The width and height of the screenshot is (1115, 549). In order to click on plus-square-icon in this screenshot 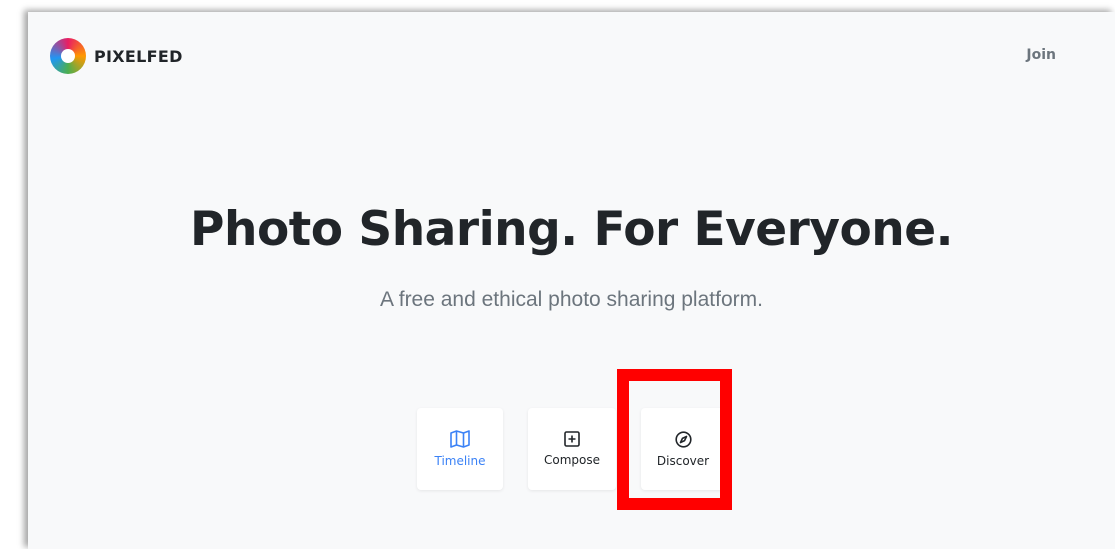, I will do `click(572, 439)`.